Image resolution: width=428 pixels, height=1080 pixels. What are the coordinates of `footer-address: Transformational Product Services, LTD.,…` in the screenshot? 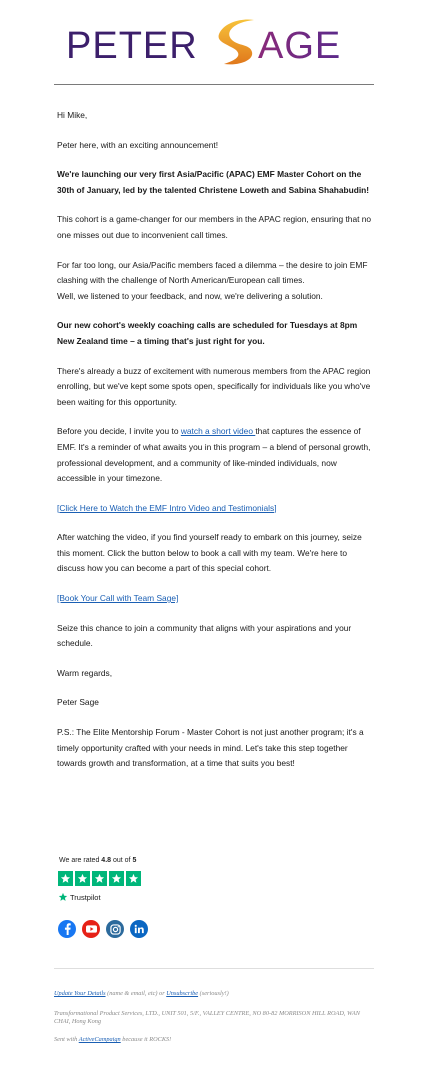 It's located at (207, 1017).